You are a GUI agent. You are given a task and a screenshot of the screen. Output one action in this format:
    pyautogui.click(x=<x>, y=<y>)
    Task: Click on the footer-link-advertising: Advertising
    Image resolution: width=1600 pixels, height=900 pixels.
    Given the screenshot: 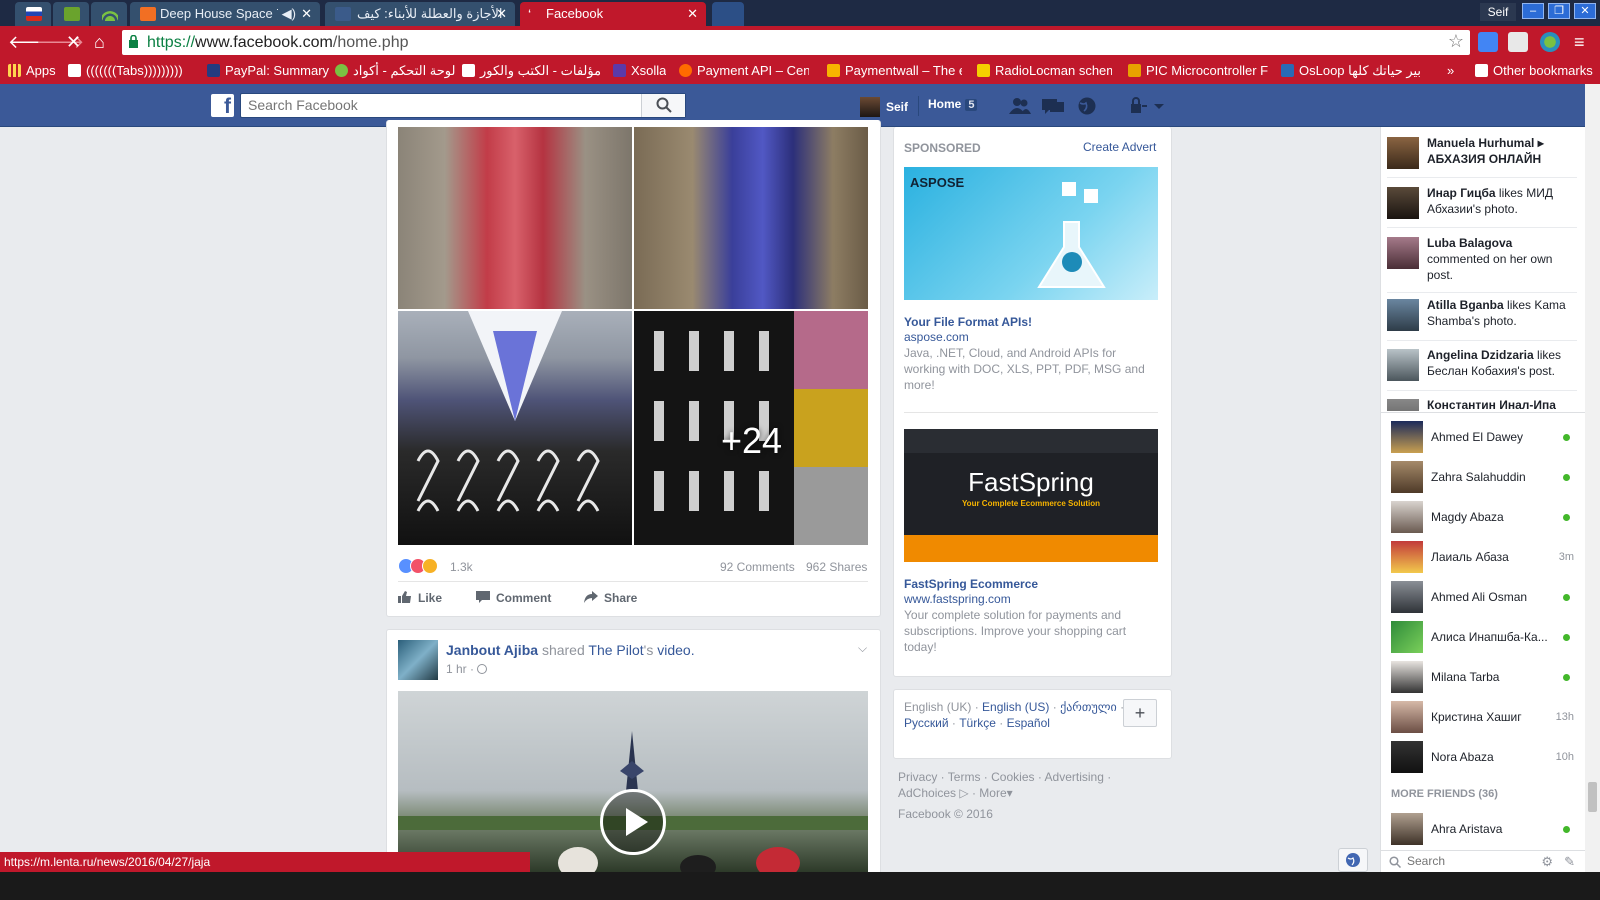 What is the action you would take?
    pyautogui.click(x=1074, y=777)
    